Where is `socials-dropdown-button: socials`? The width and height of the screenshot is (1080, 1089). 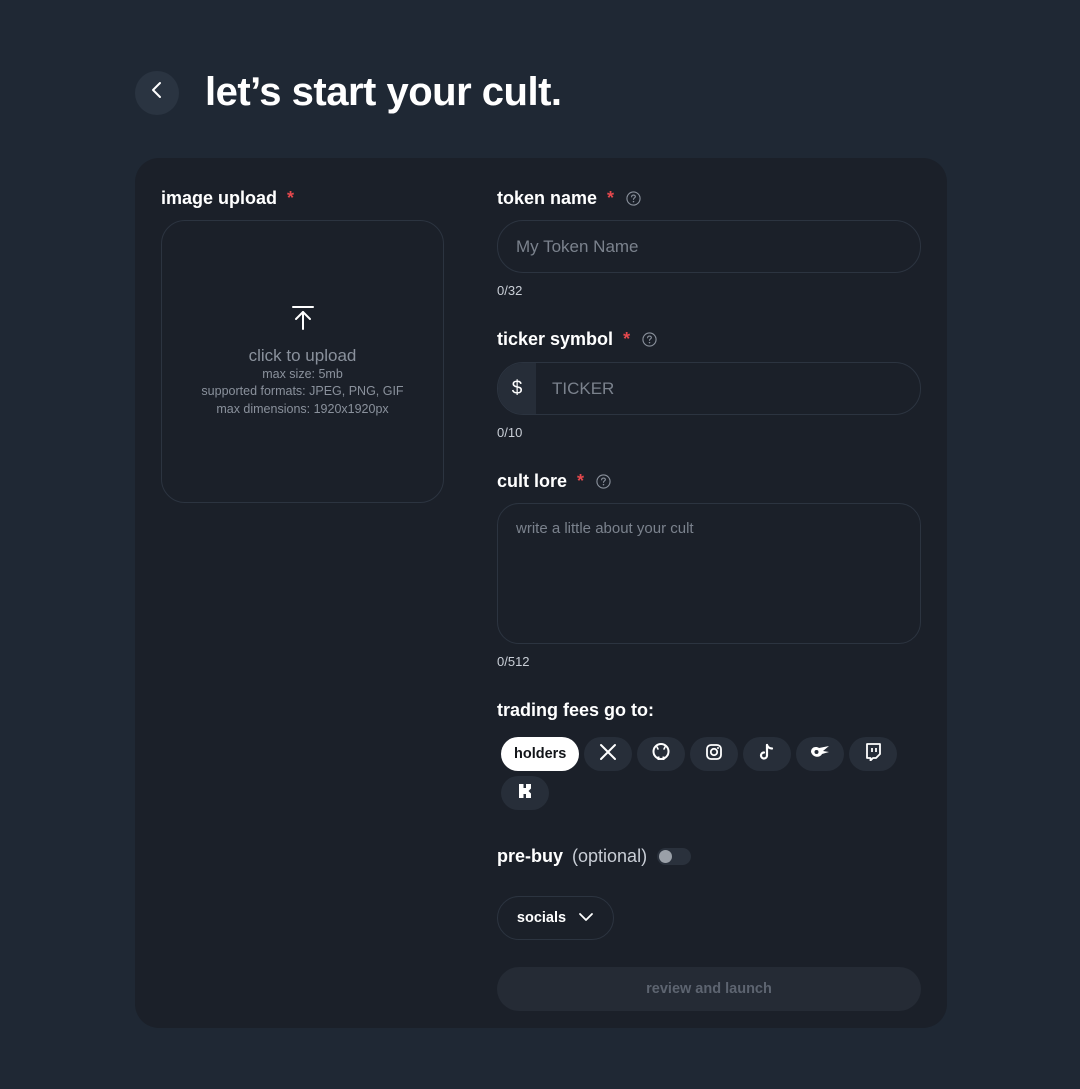 socials-dropdown-button: socials is located at coordinates (555, 918).